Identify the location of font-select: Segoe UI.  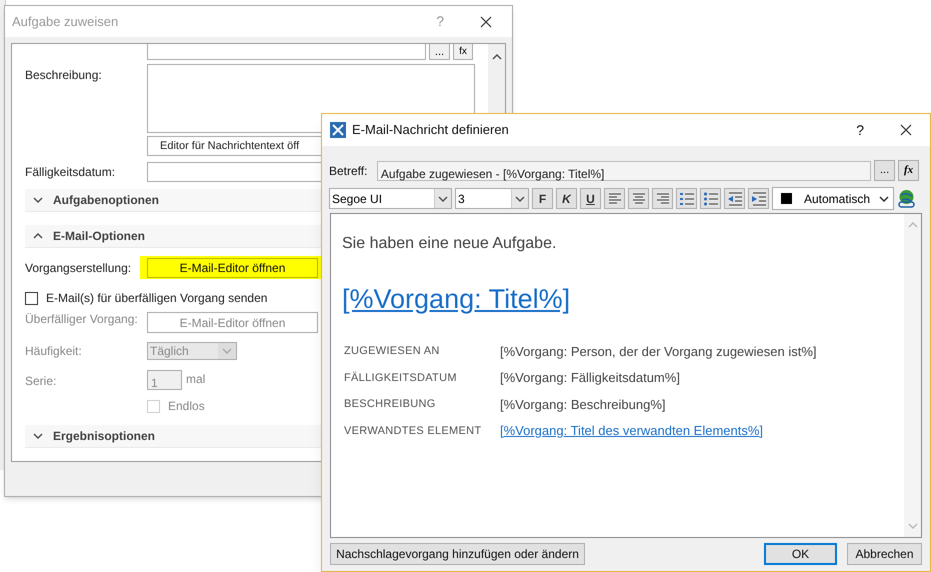
(390, 198).